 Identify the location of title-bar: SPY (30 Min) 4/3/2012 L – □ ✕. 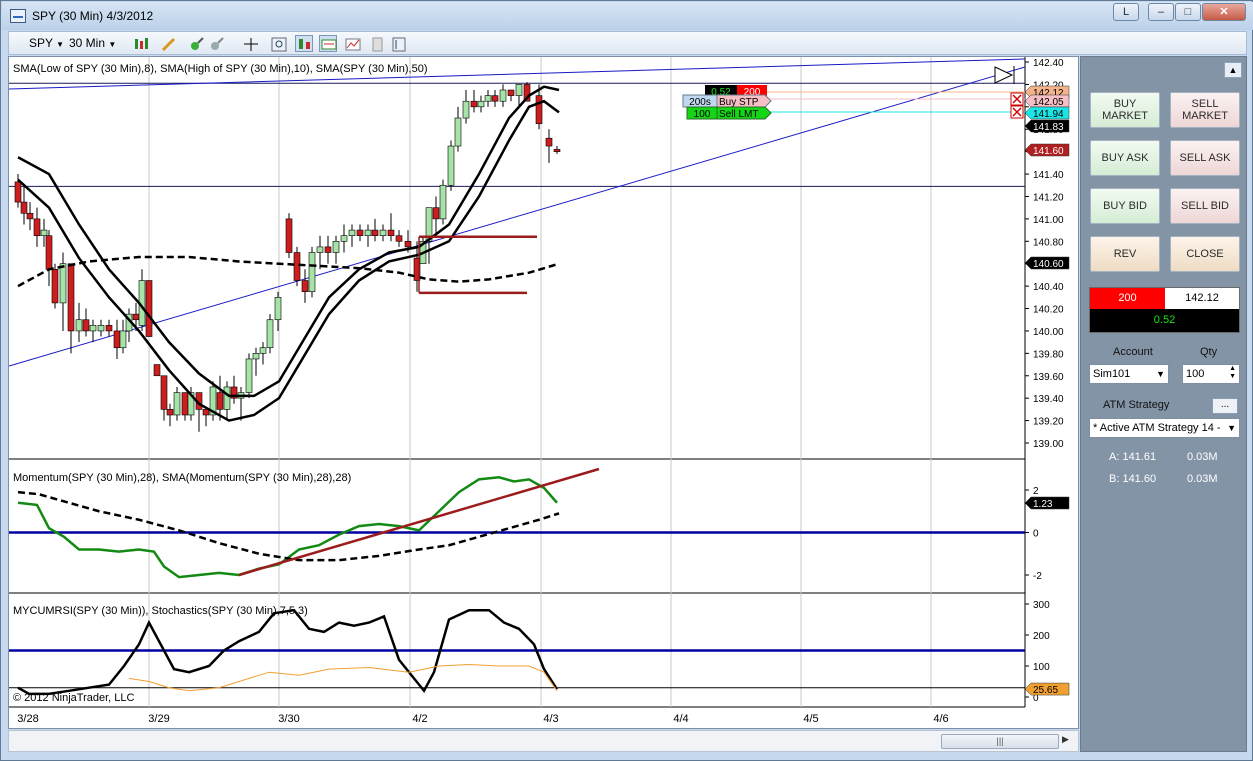
(627, 16).